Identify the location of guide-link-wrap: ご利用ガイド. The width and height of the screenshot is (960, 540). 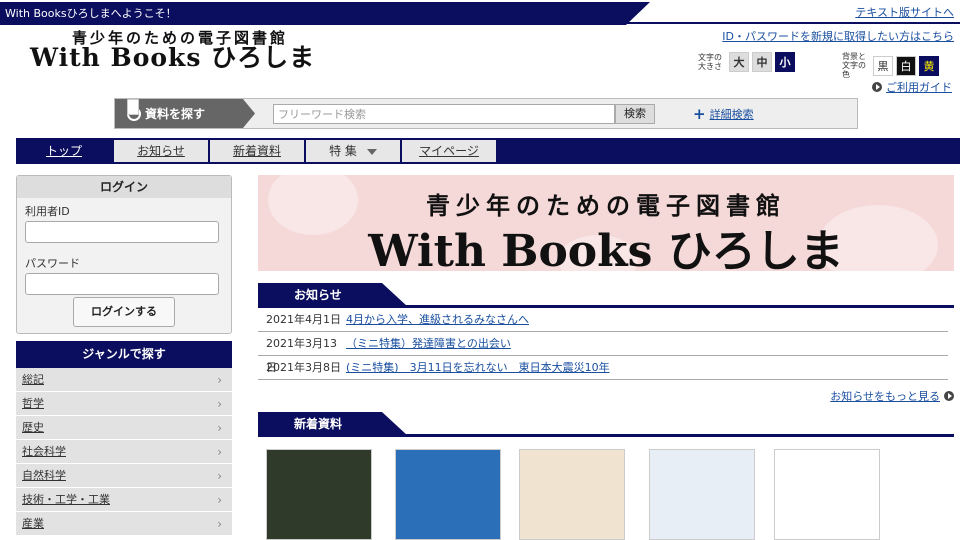
(912, 87).